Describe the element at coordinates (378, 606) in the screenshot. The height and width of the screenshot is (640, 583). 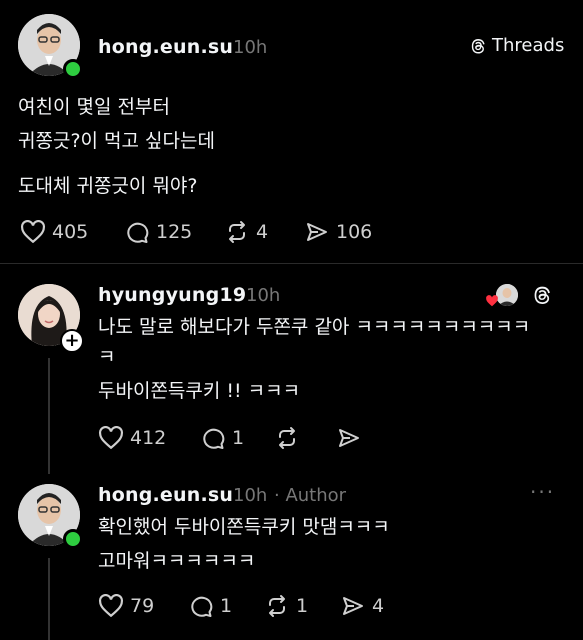
I see `share-count: 4` at that location.